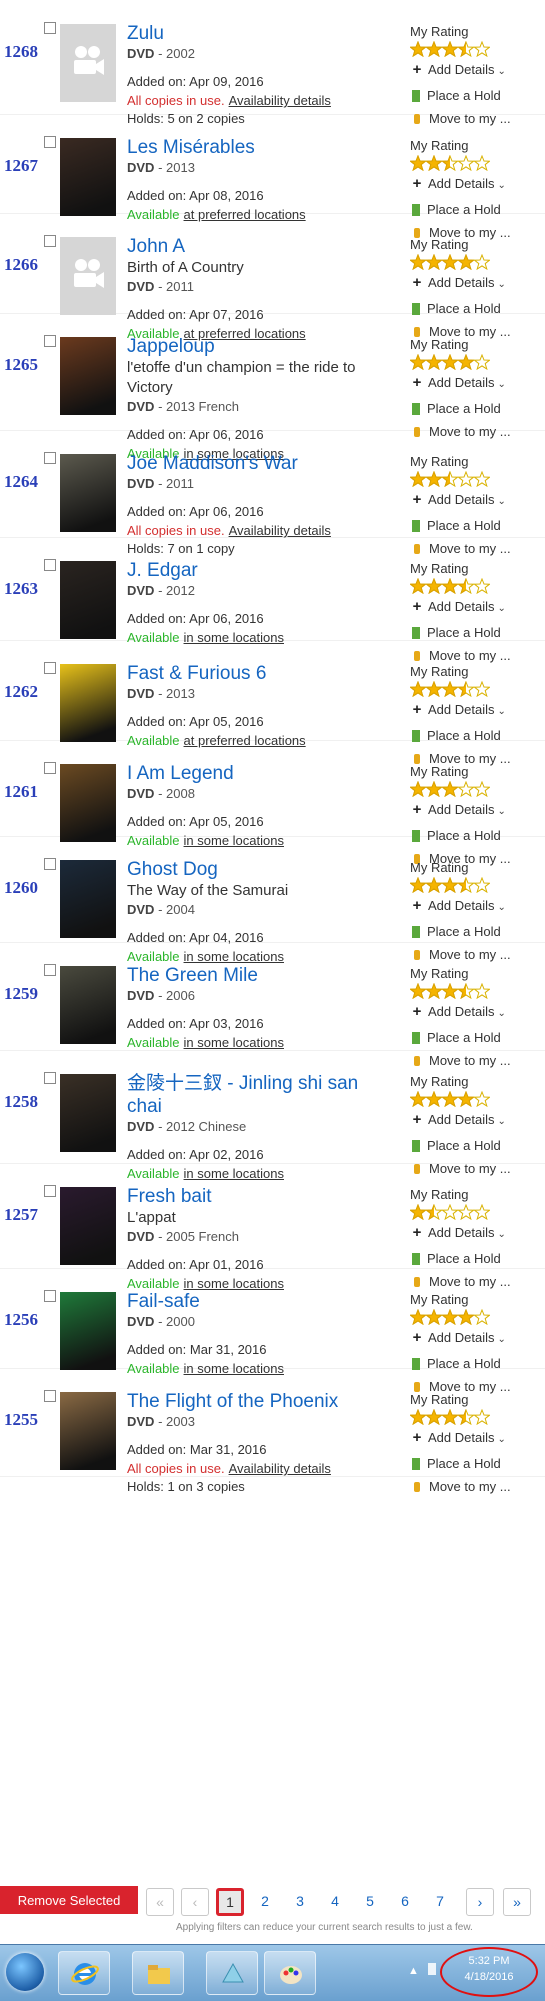 This screenshot has height=2001, width=545. Describe the element at coordinates (432, 1969) in the screenshot. I see `volume-icon` at that location.